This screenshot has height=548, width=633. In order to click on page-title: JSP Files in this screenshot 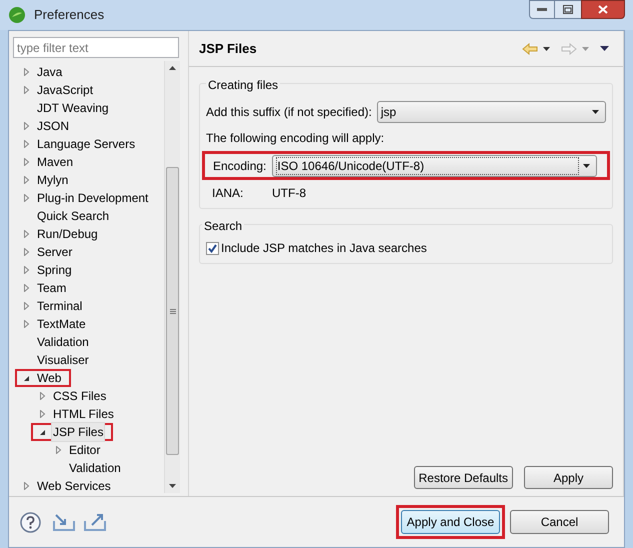, I will do `click(228, 49)`.